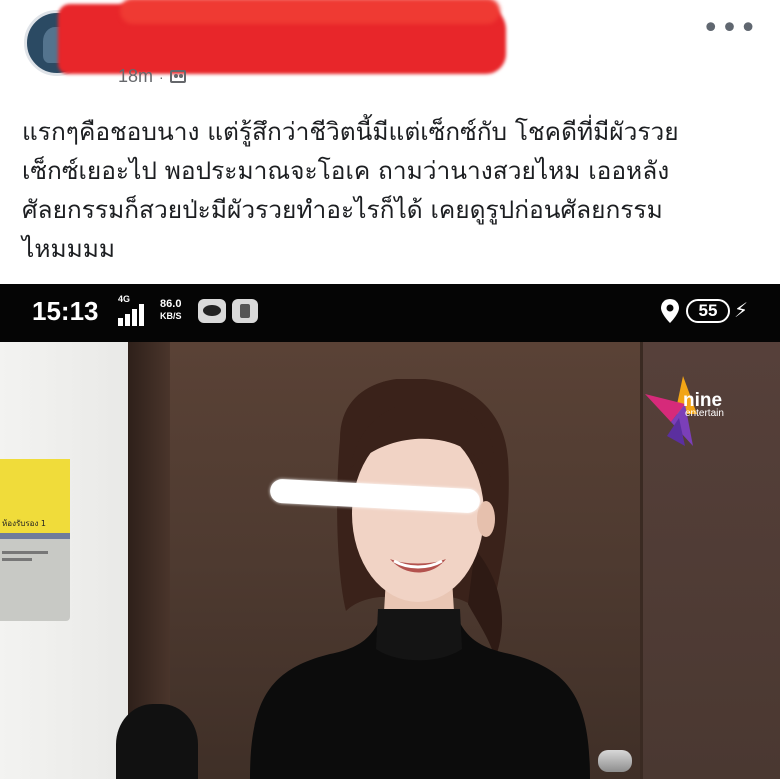 This screenshot has height=779, width=780. I want to click on app-notification-icon, so click(245, 311).